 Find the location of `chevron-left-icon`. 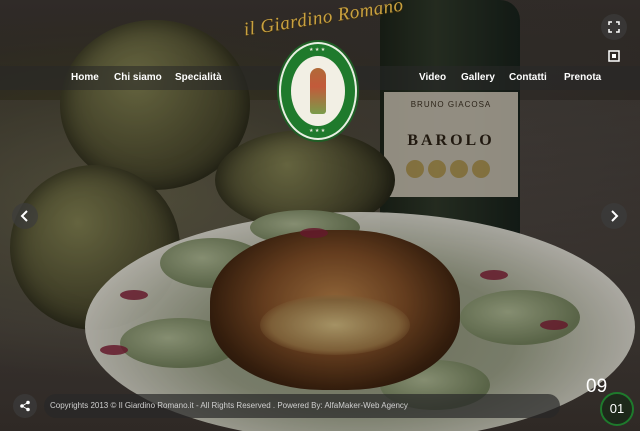

chevron-left-icon is located at coordinates (24, 216).